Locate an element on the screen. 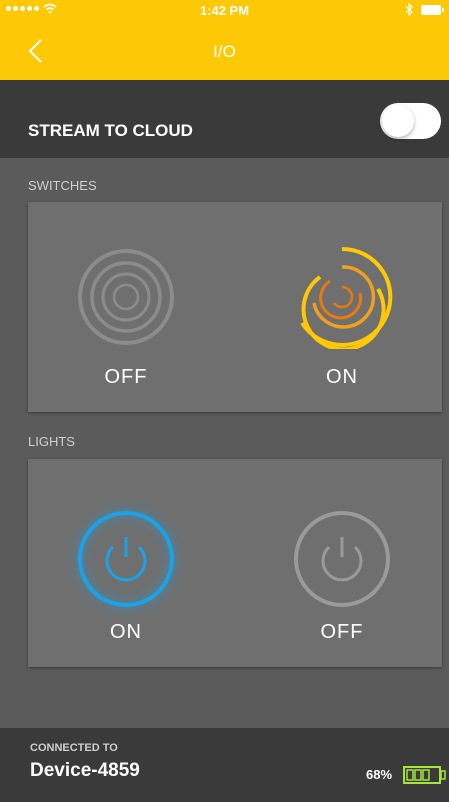  status-bar: 1:42 PM is located at coordinates (224, 10).